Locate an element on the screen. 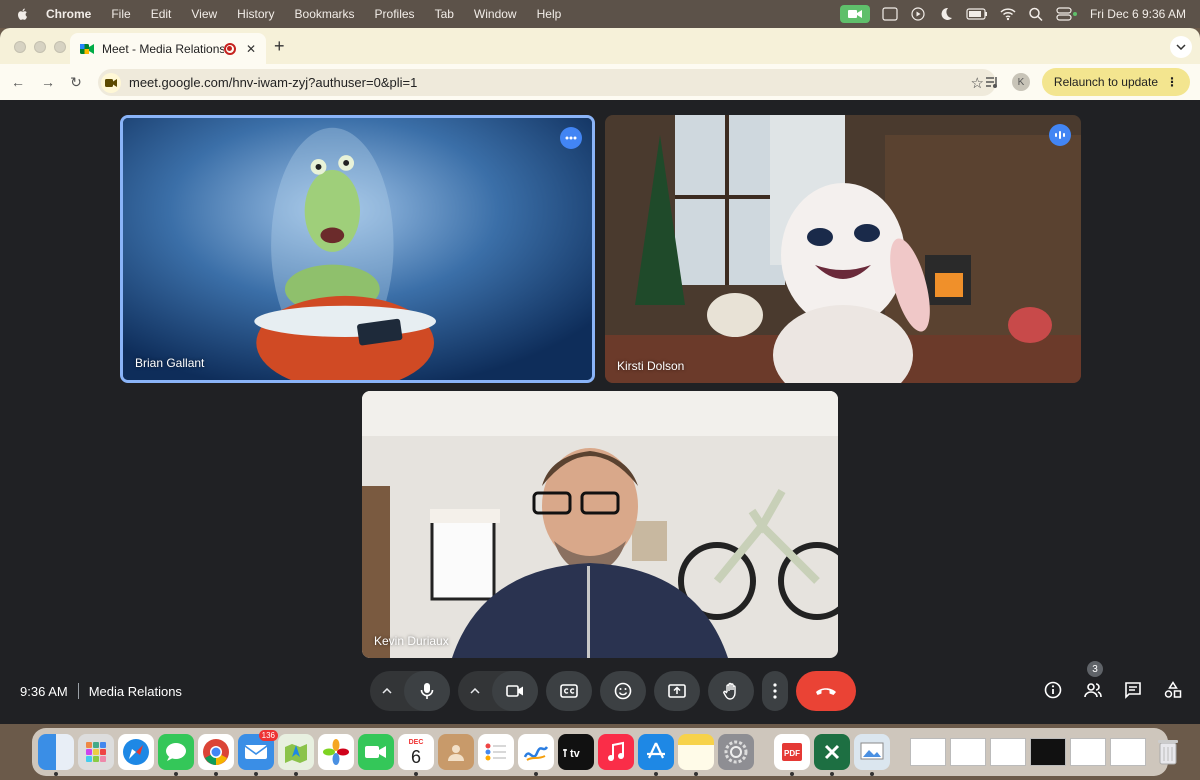 Image resolution: width=1200 pixels, height=780 pixels. messages-icon is located at coordinates (176, 755).